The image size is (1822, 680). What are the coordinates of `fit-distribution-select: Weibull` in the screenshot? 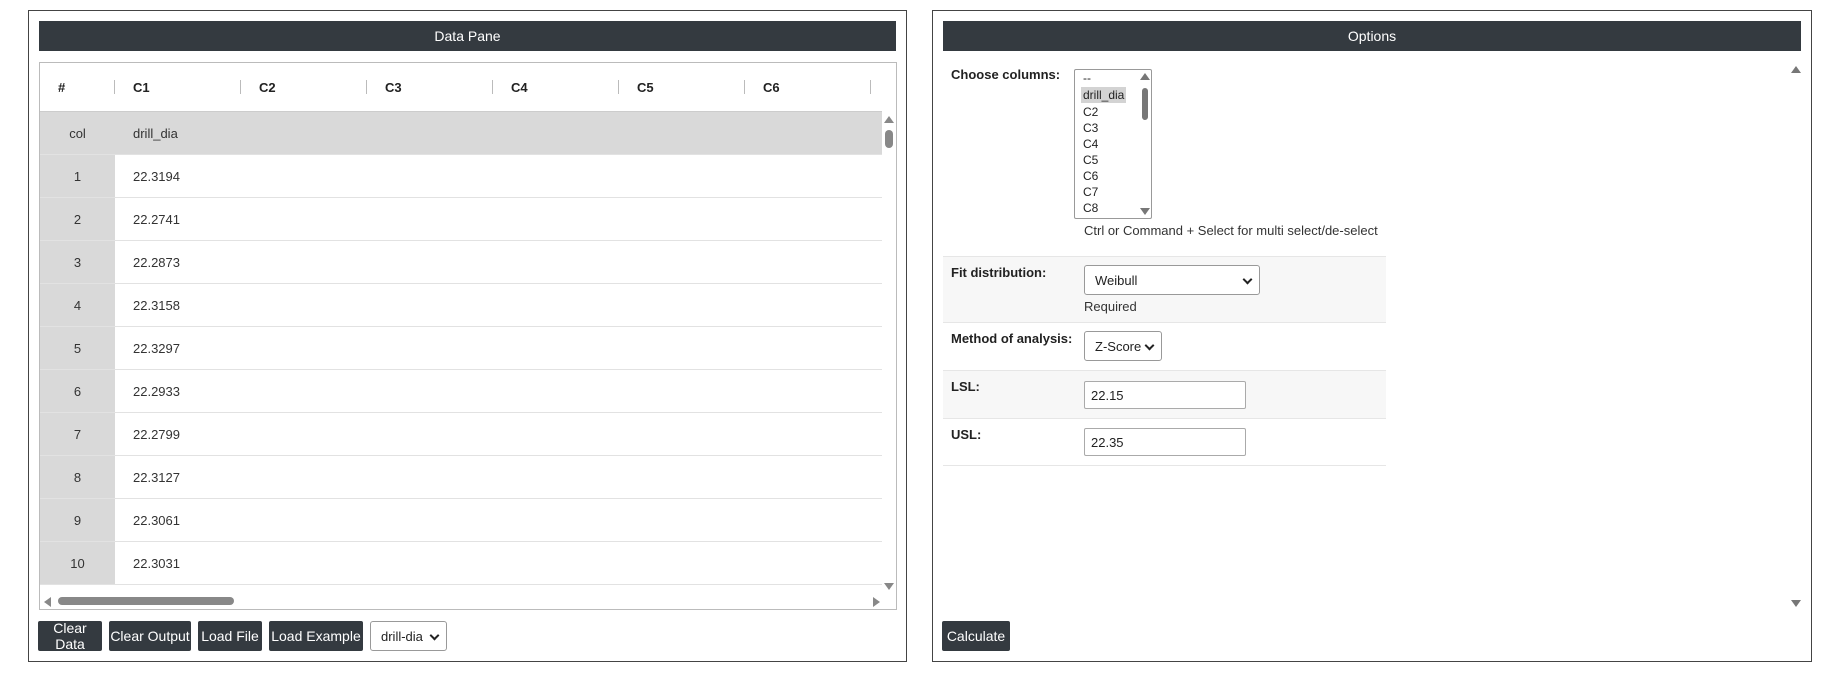 It's located at (1172, 280).